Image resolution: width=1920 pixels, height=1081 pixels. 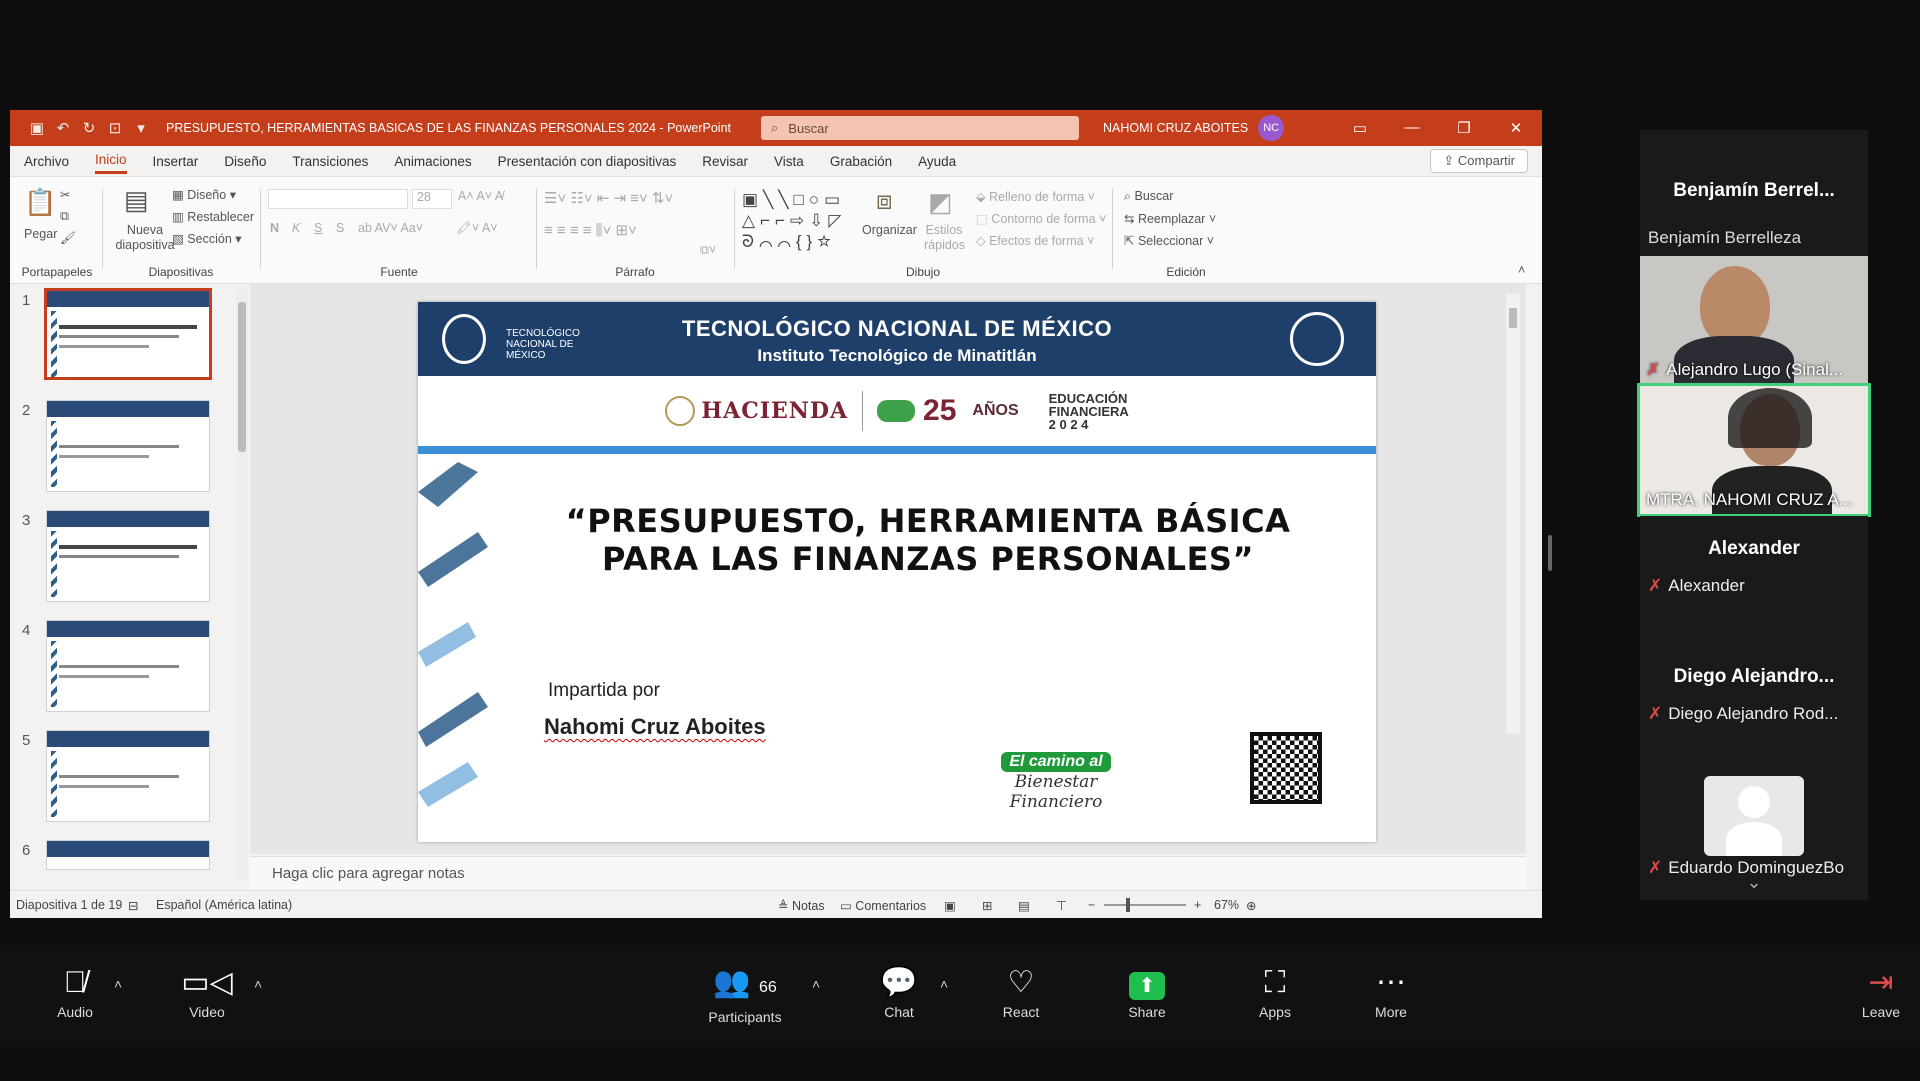 What do you see at coordinates (145, 238) in the screenshot?
I see `new-slide-button: Nueva diapositiva` at bounding box center [145, 238].